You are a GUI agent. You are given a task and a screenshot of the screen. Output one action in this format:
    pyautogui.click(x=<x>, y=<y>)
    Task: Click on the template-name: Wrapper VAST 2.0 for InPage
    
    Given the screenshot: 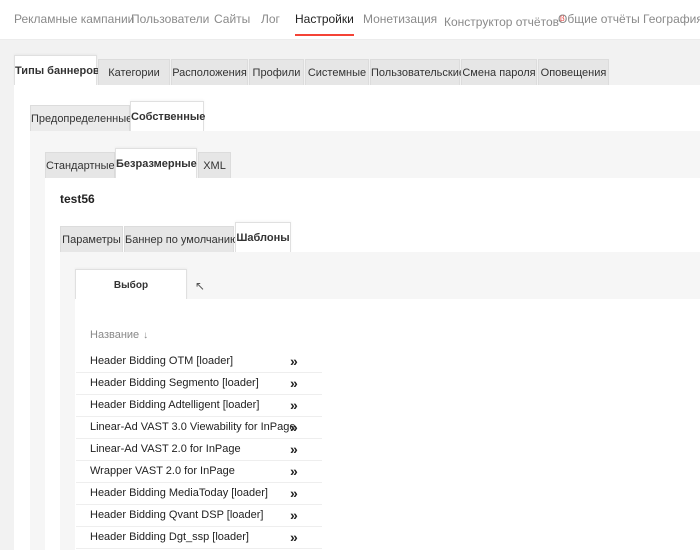 What is the action you would take?
    pyautogui.click(x=162, y=471)
    